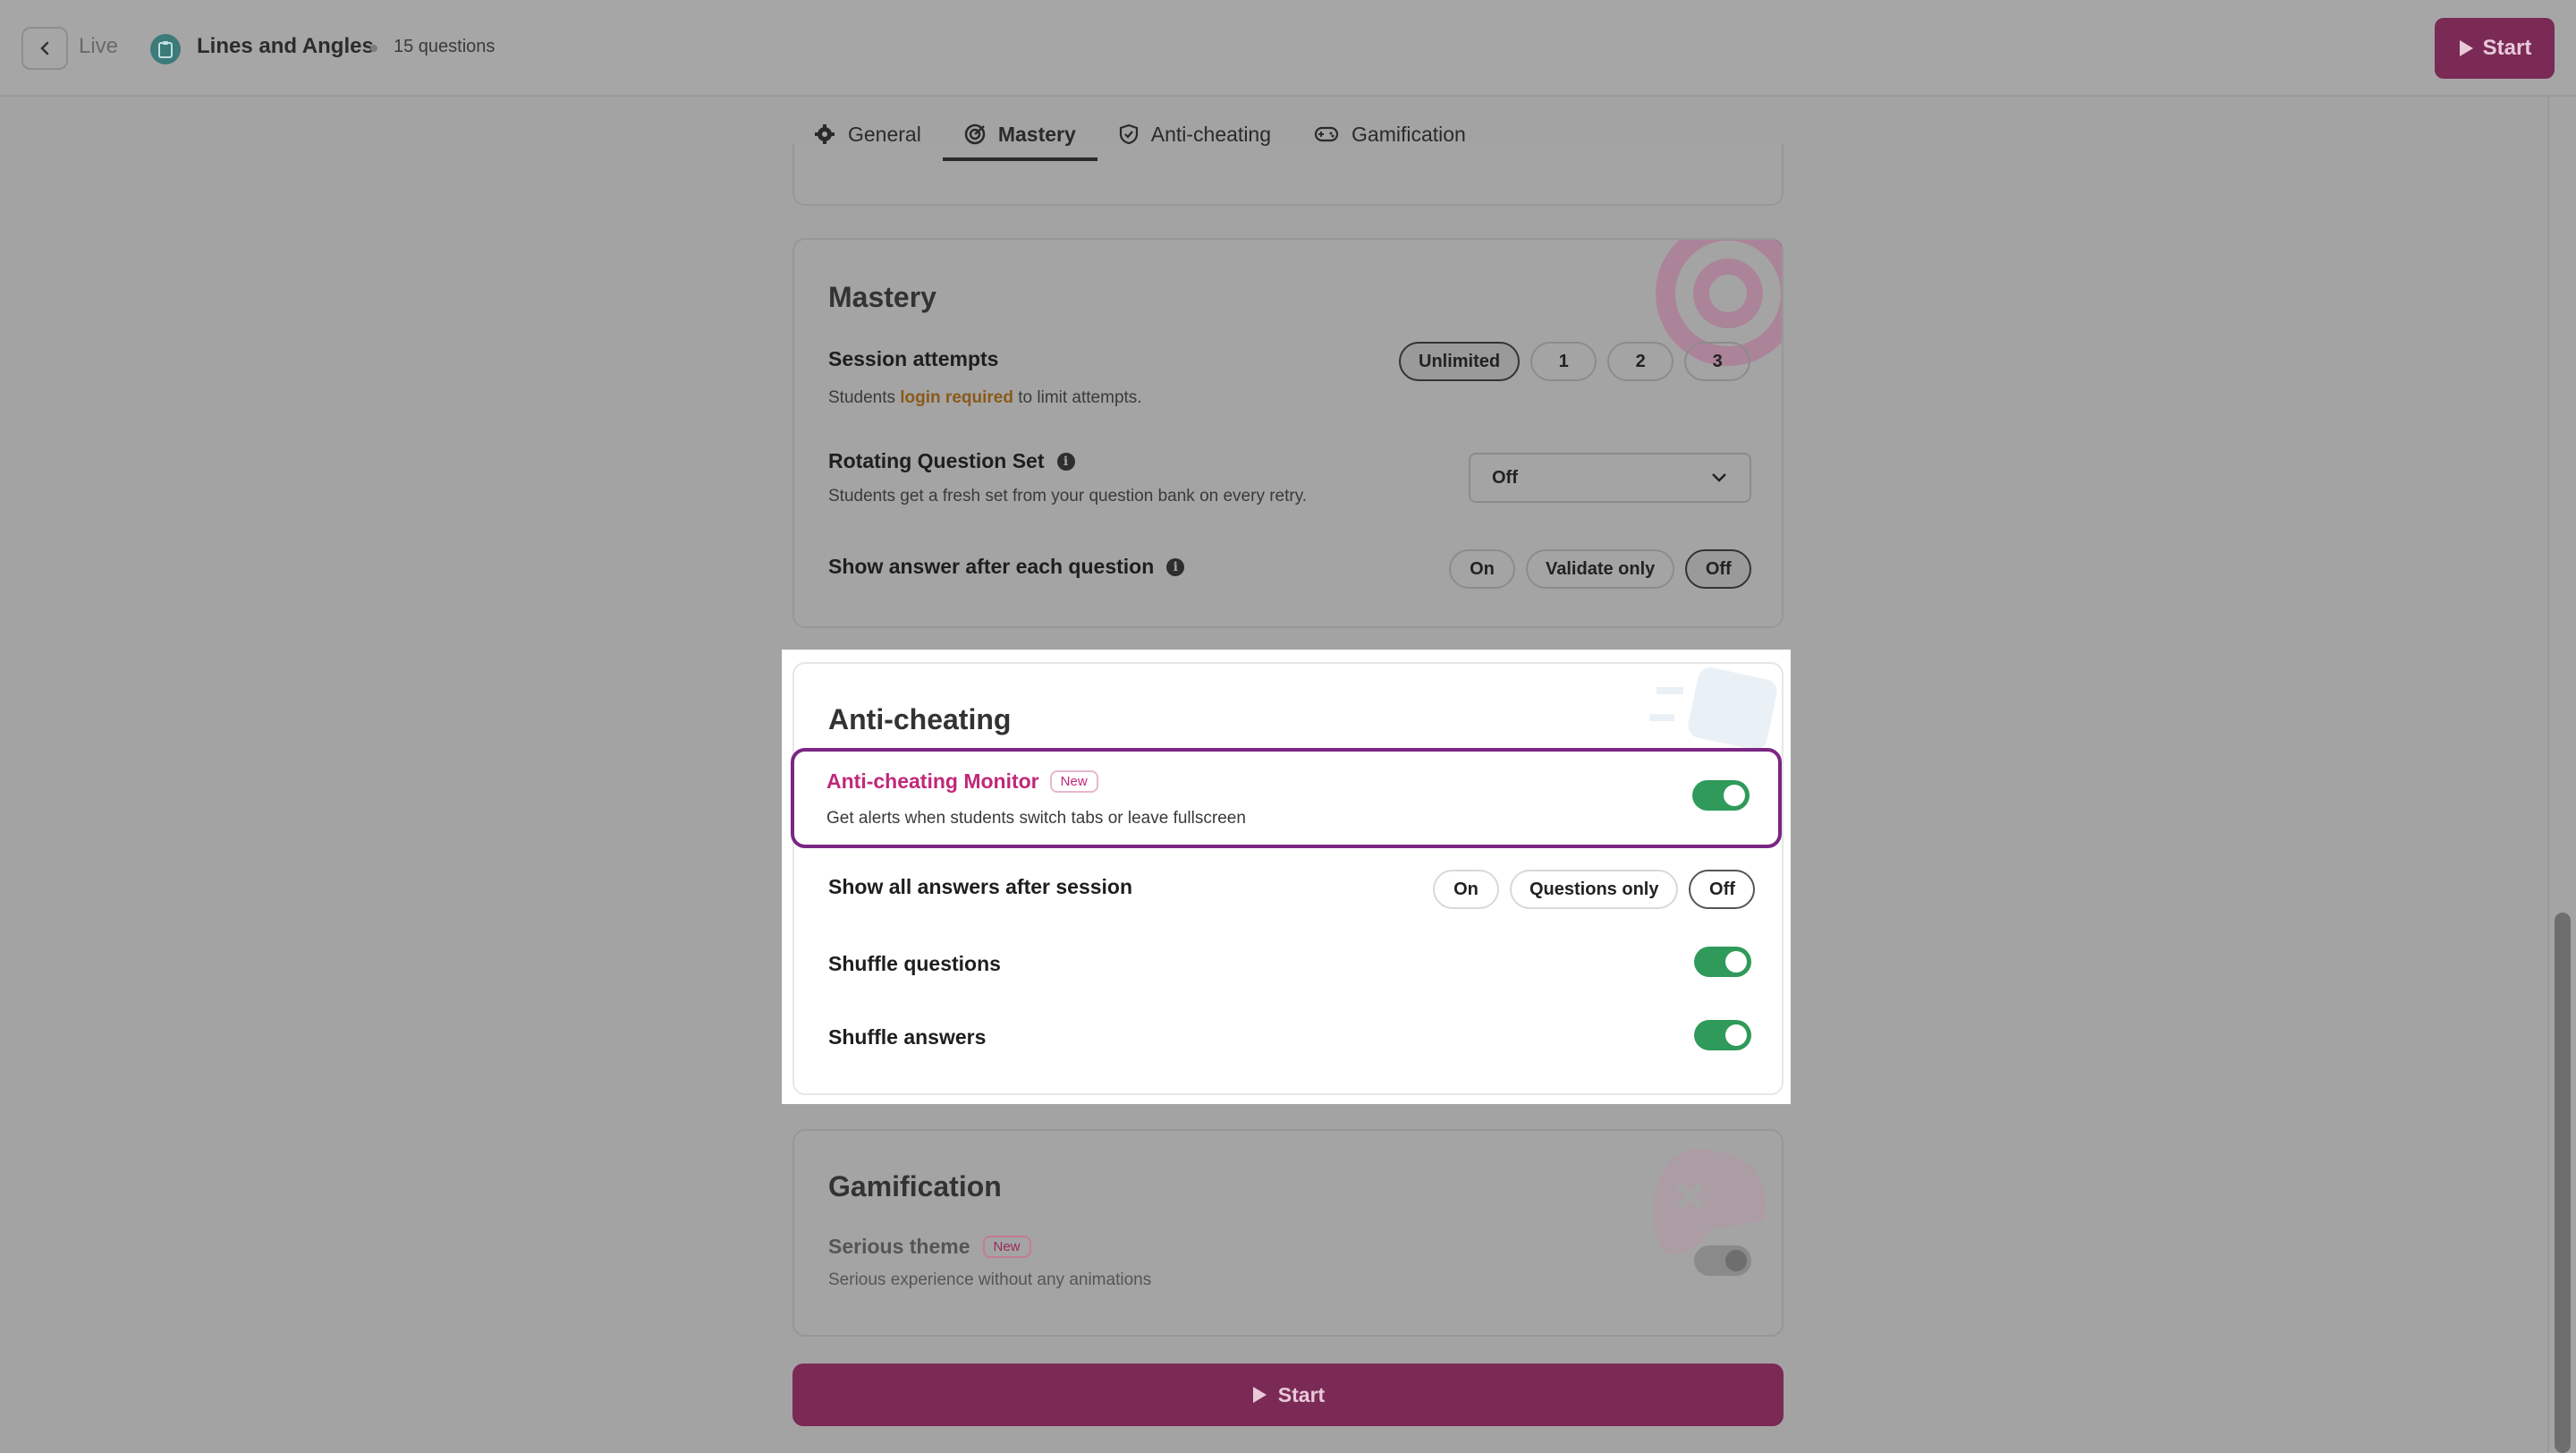 This screenshot has width=2576, height=1453. I want to click on start-button-top: Start, so click(2495, 48).